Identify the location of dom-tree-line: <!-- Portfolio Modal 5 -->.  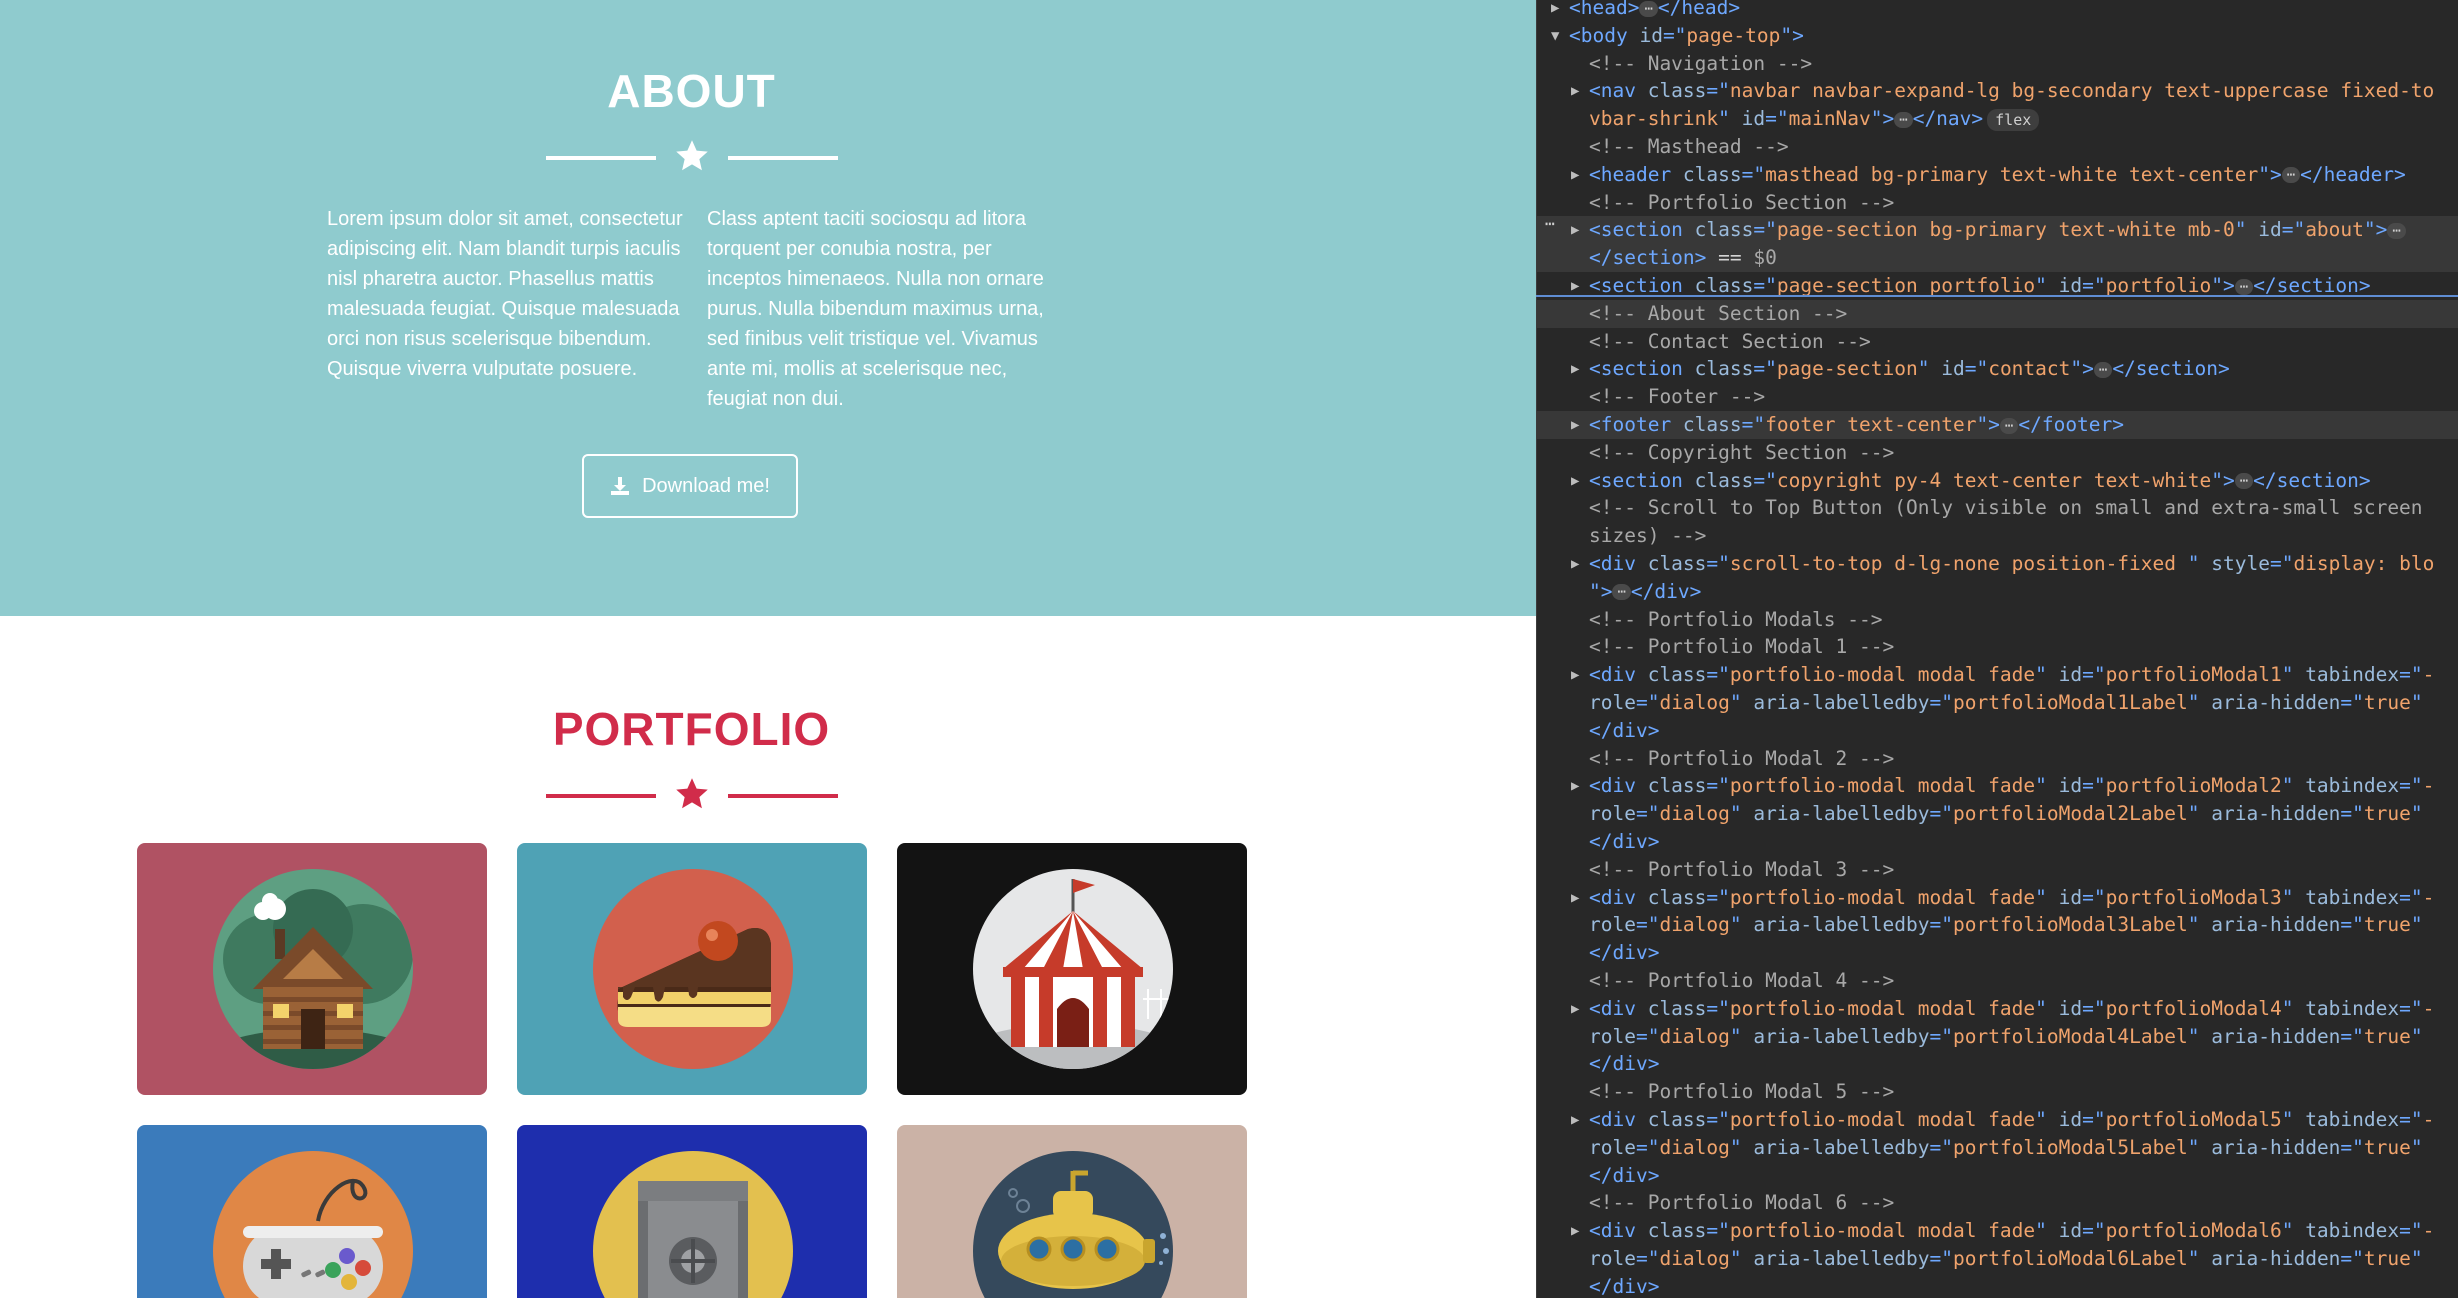
(1997, 1092).